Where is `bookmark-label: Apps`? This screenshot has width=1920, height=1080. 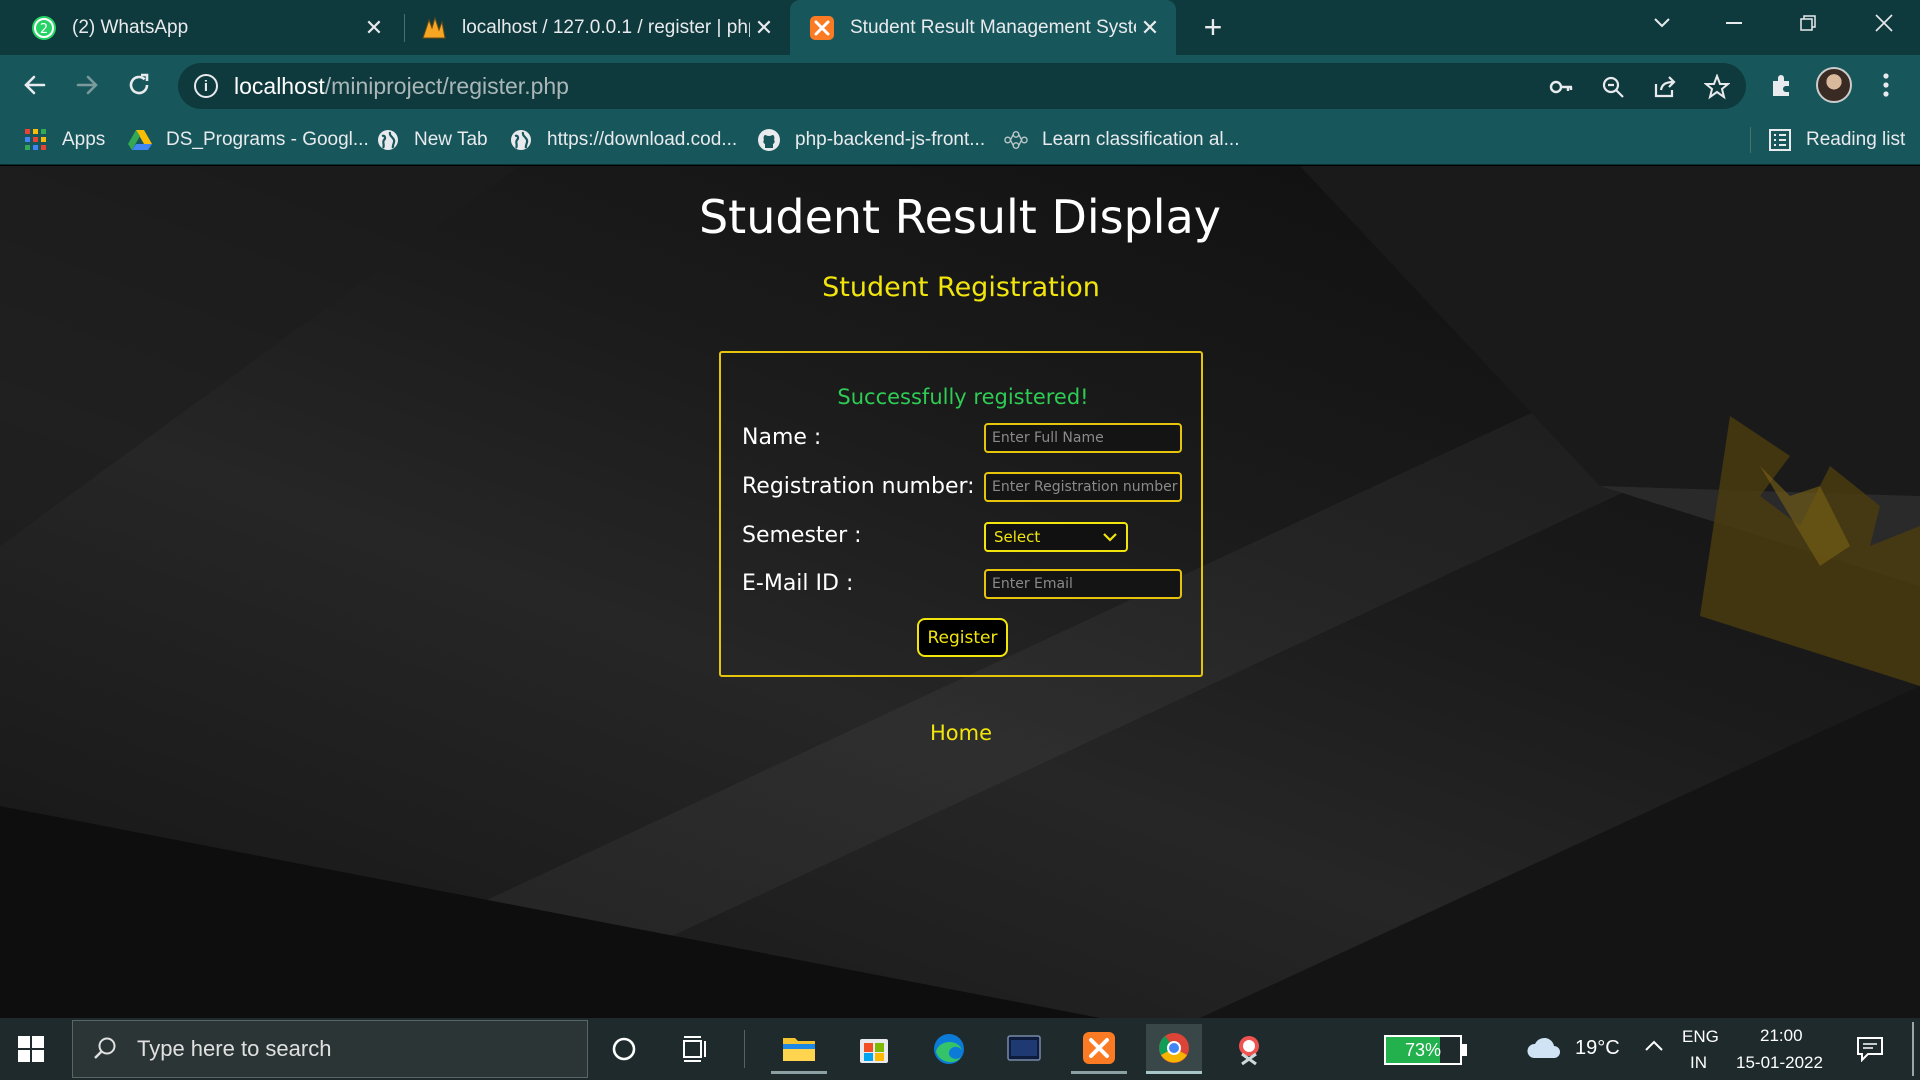
bookmark-label: Apps is located at coordinates (84, 139).